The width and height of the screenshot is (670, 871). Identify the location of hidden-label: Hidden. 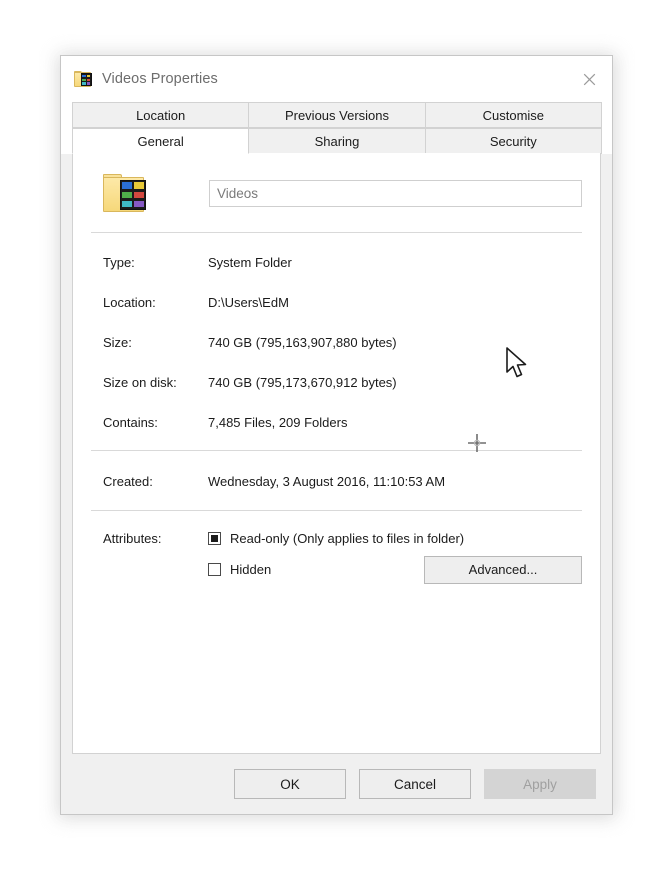
(251, 569).